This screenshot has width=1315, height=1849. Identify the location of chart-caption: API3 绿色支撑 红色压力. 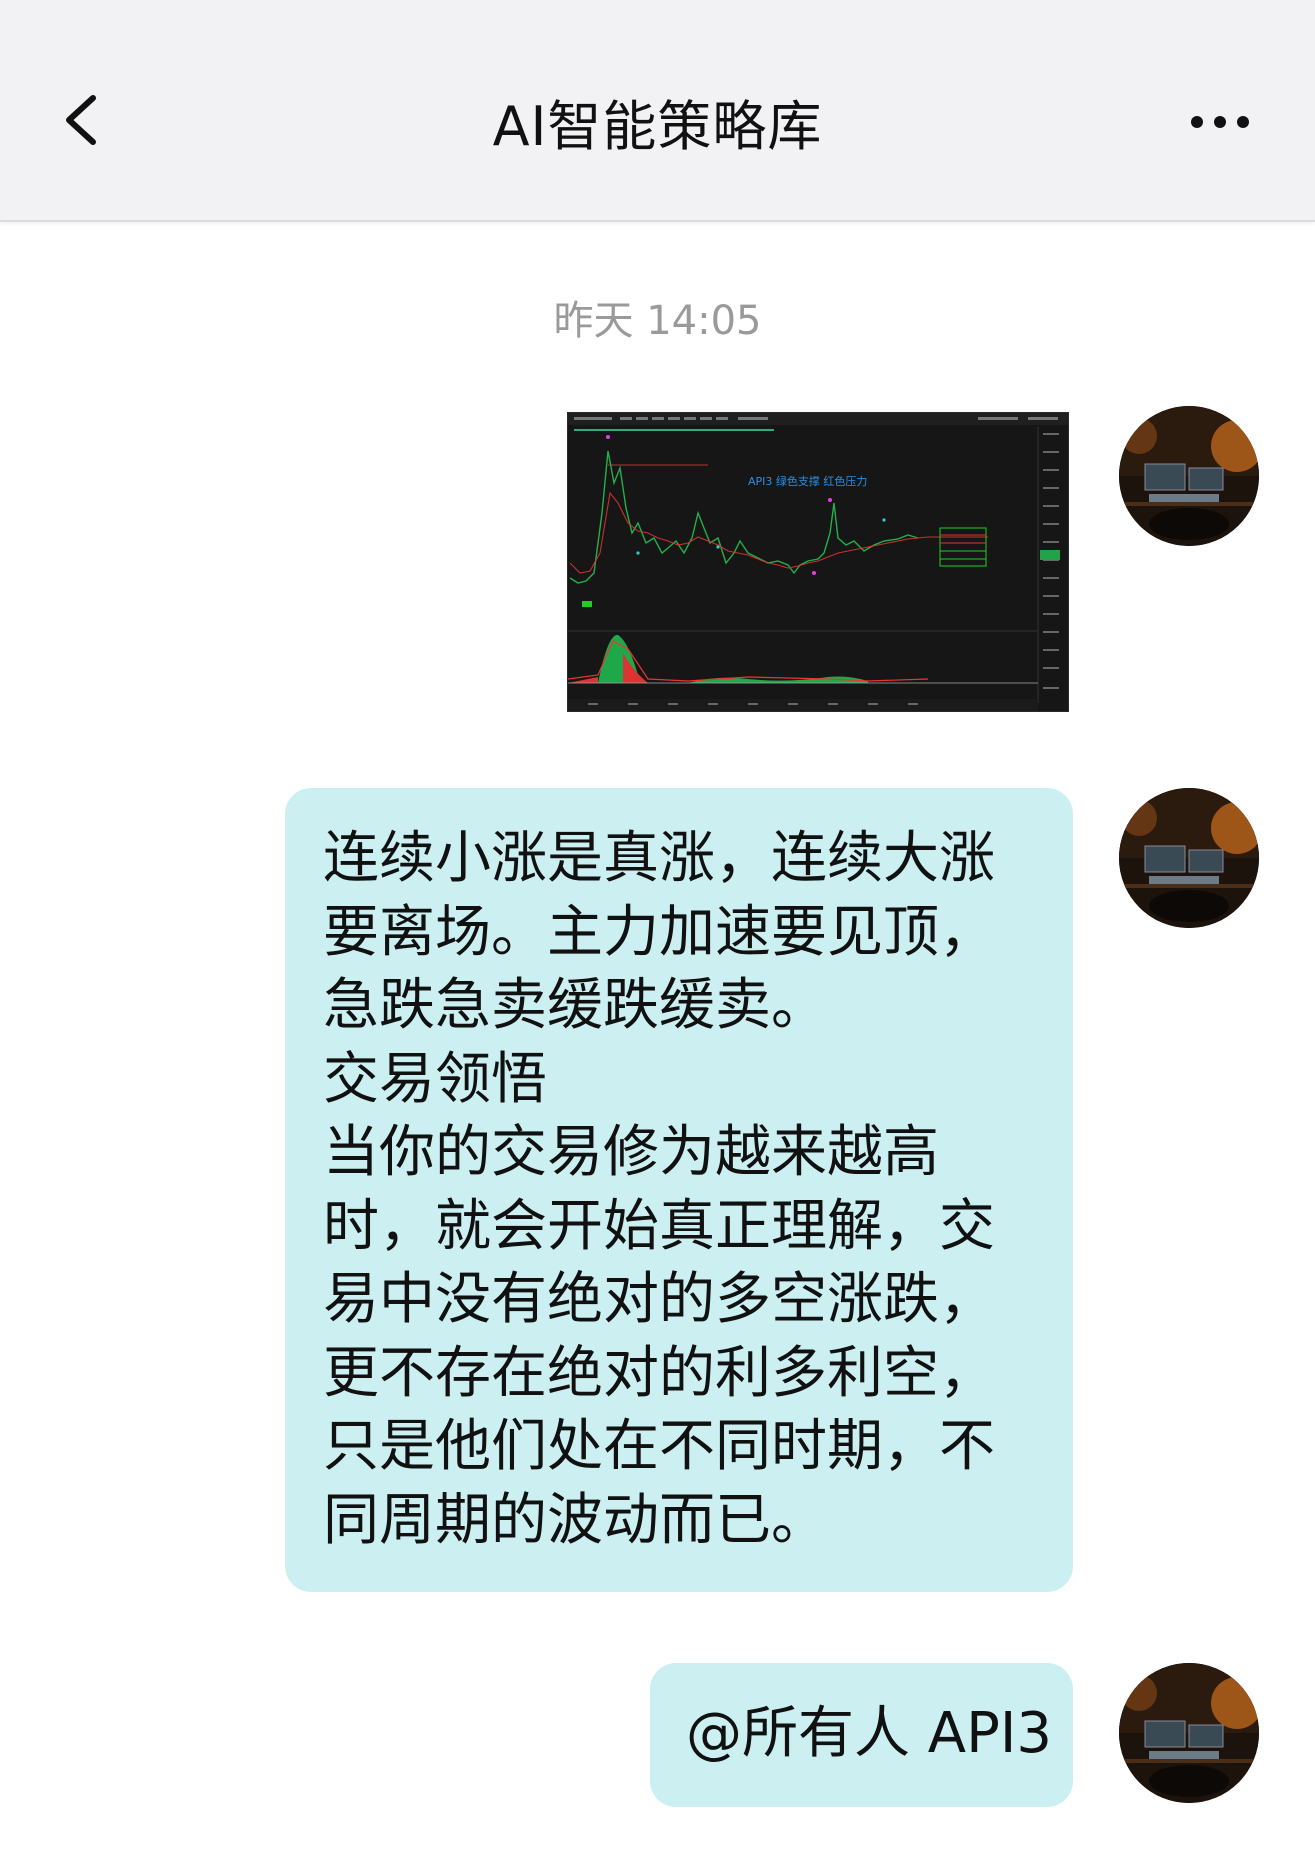
(807, 481).